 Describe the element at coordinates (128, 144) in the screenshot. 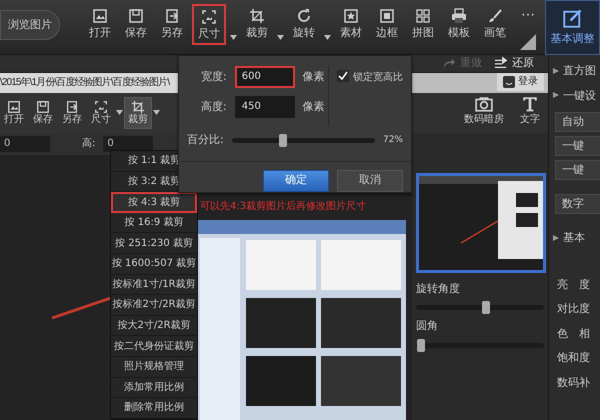

I see `height-field: 0` at that location.